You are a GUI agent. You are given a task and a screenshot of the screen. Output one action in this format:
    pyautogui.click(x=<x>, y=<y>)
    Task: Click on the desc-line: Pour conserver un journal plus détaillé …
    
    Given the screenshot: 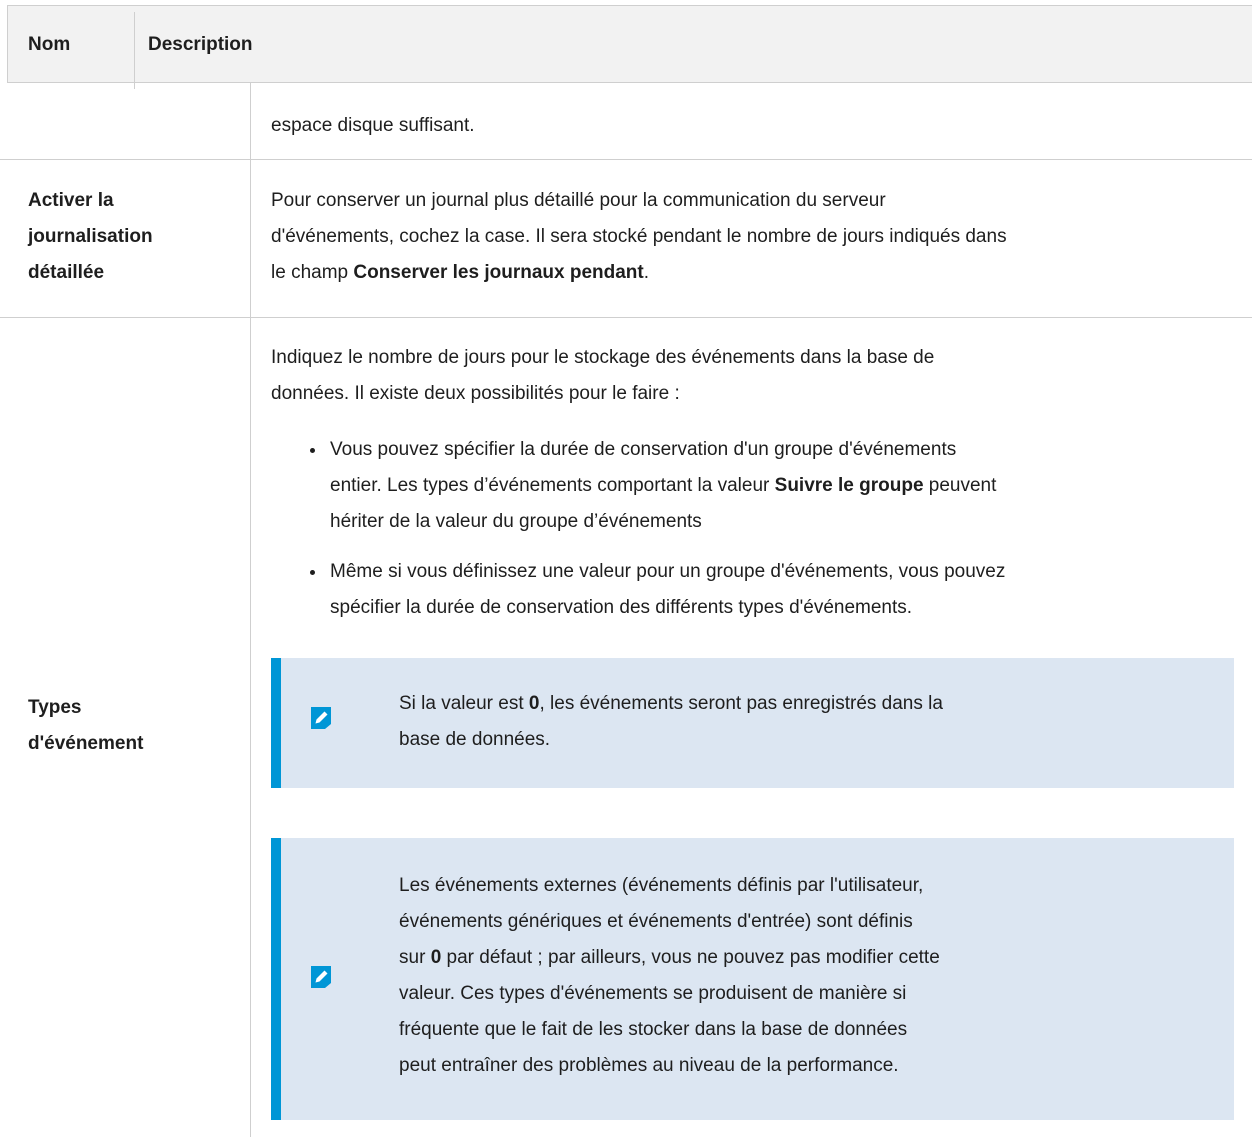 What is the action you would take?
    pyautogui.click(x=578, y=200)
    